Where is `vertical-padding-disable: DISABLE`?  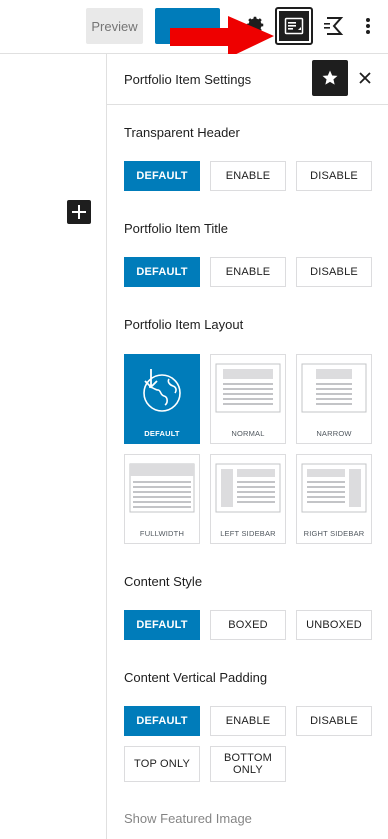 vertical-padding-disable: DISABLE is located at coordinates (334, 721).